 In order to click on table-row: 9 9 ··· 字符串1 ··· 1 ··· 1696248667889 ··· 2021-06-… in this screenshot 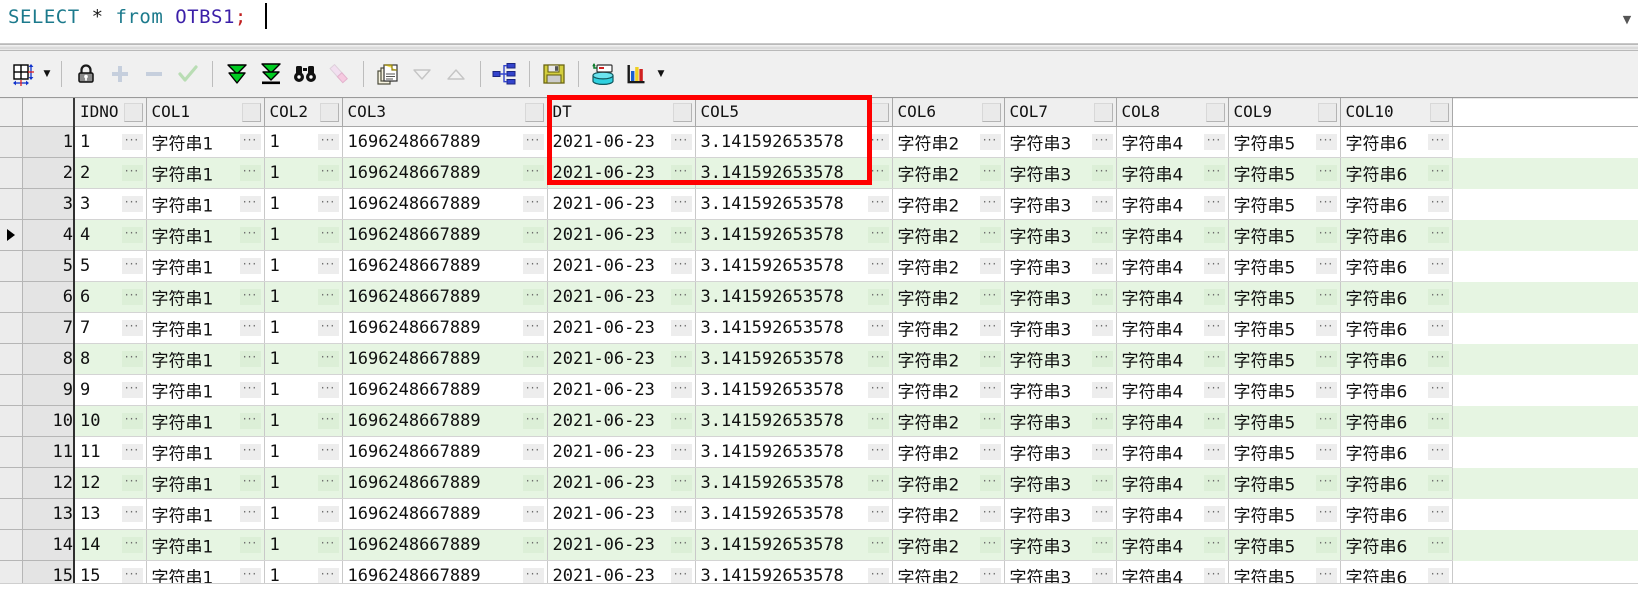, I will do `click(819, 390)`.